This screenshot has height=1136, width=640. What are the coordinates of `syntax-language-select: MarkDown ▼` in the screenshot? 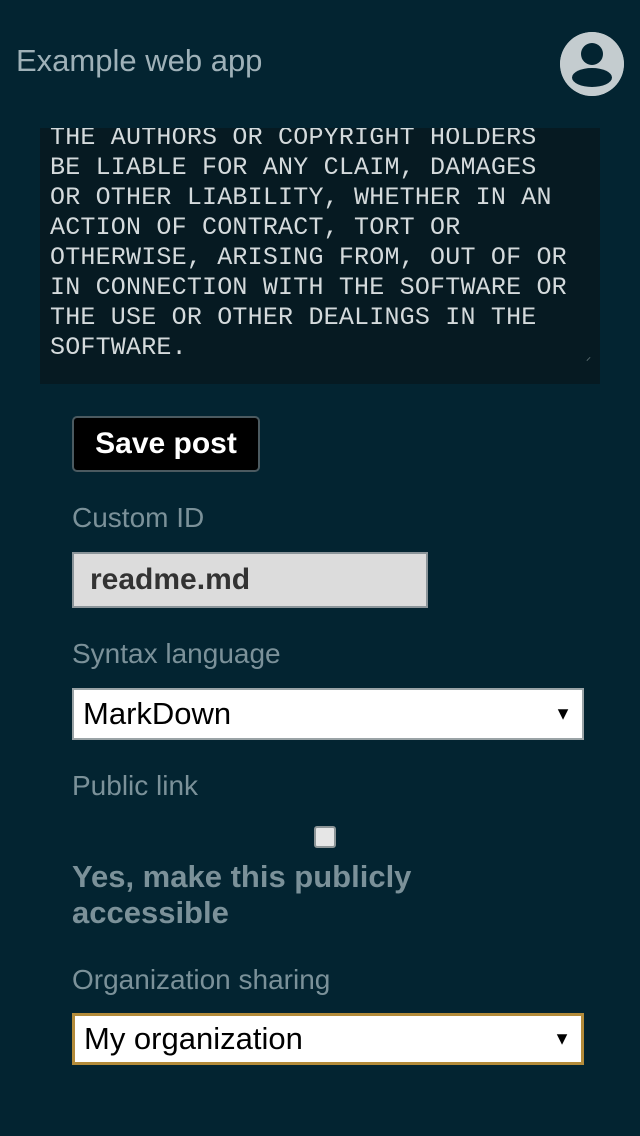 It's located at (328, 714).